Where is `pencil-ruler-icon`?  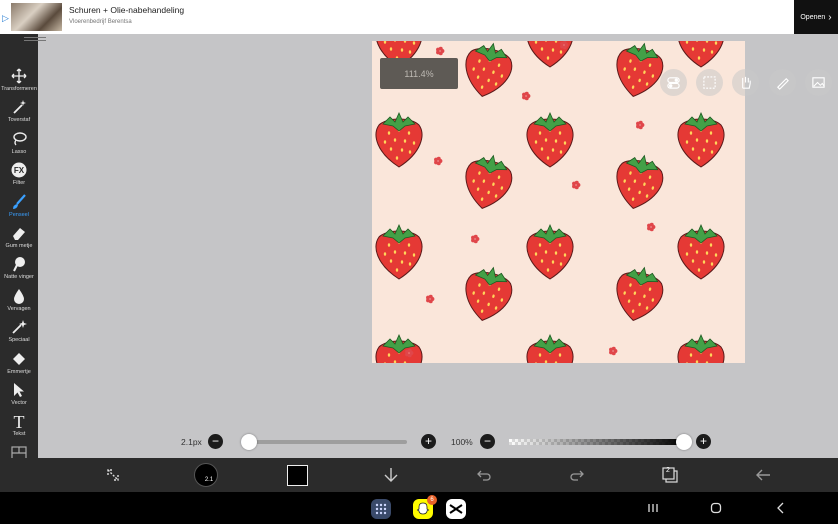 pencil-ruler-icon is located at coordinates (783, 83).